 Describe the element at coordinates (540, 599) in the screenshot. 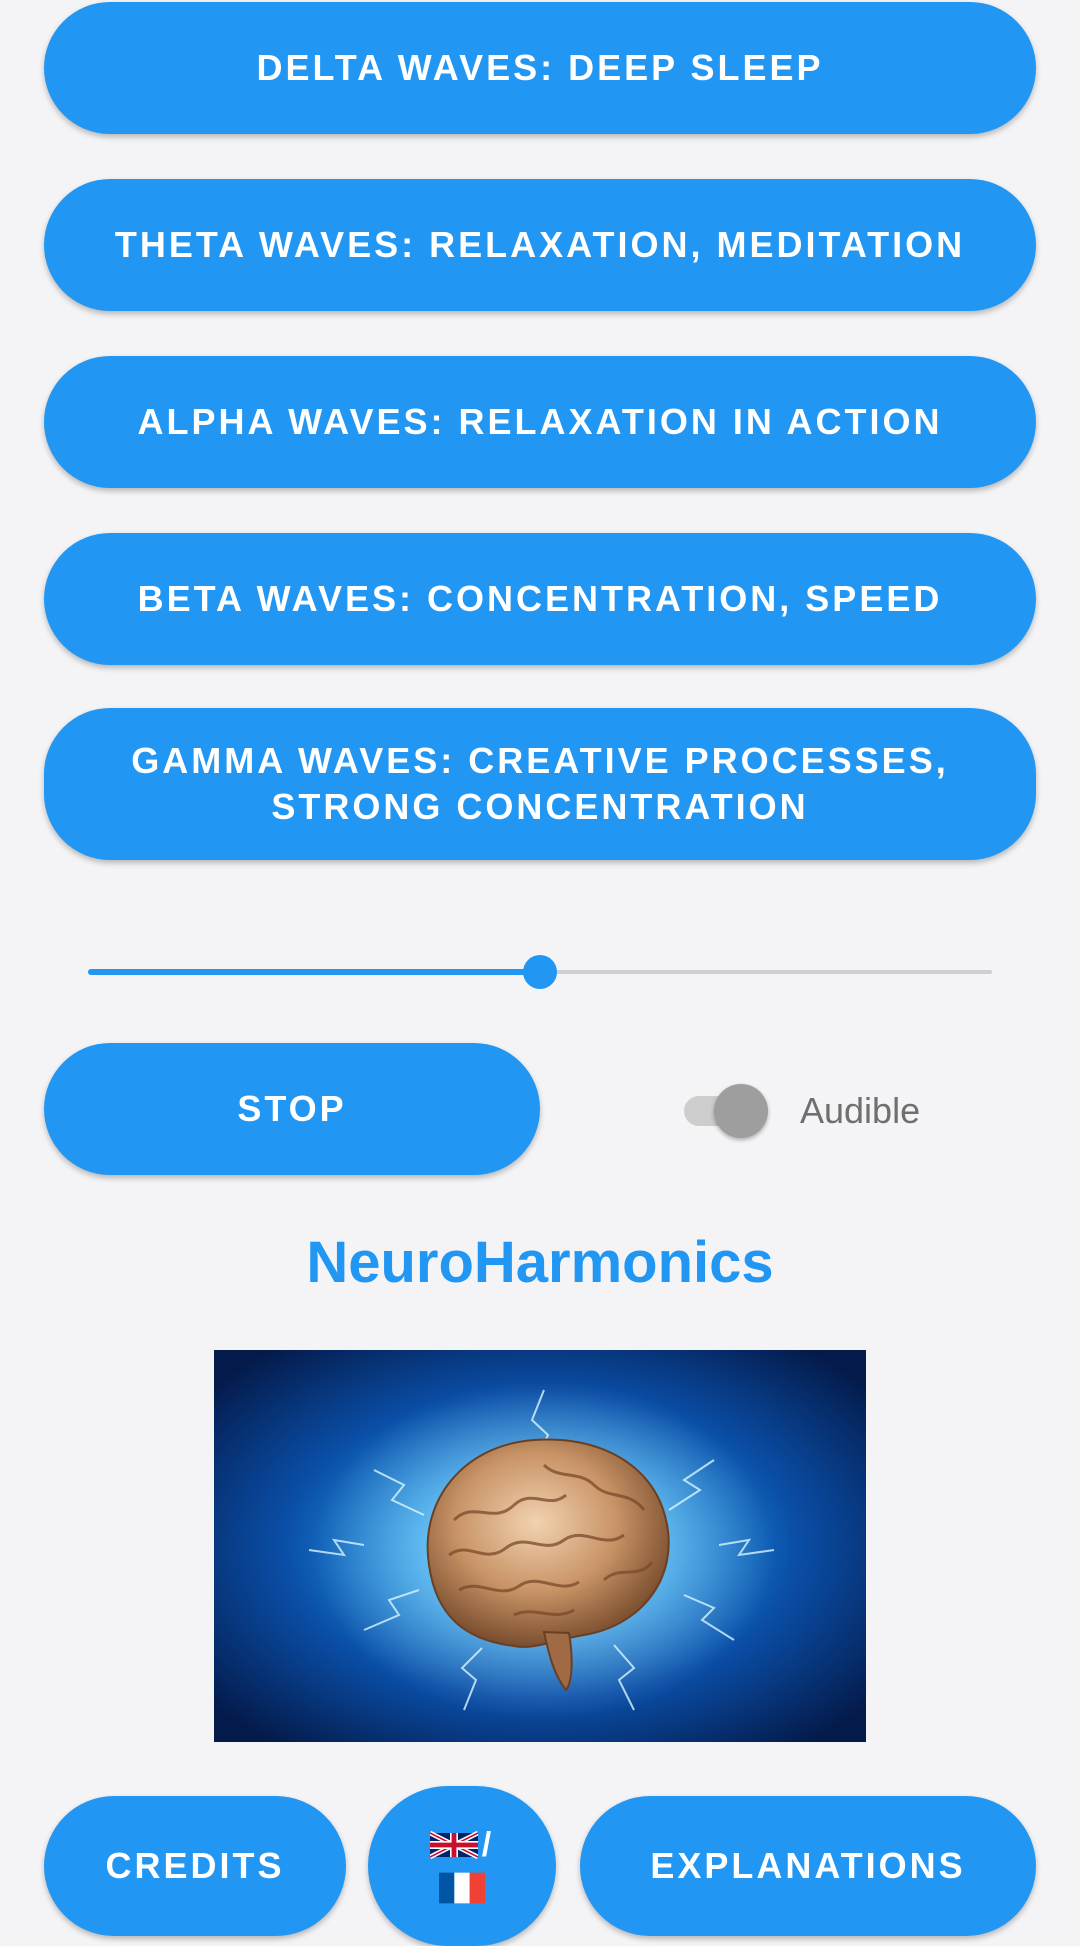

I see `beta-waves-button: BETA WAVES: CONCENTRATION, SPEED` at that location.